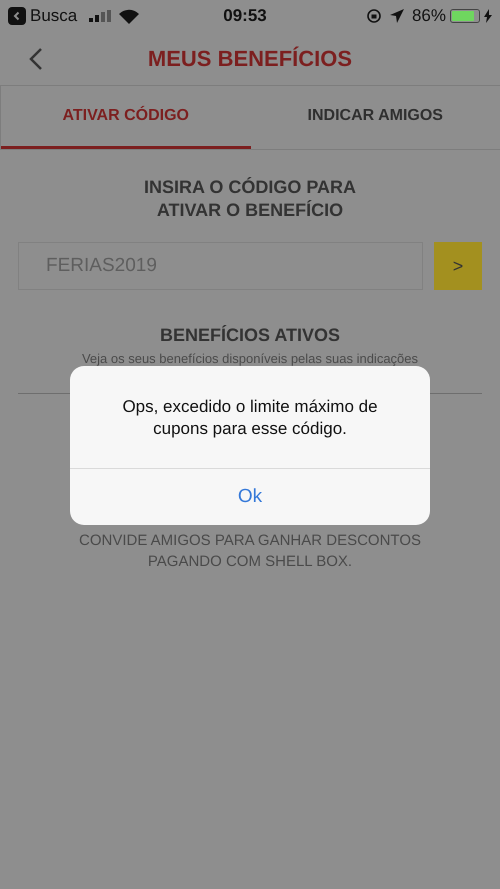 This screenshot has width=500, height=889. What do you see at coordinates (245, 16) in the screenshot?
I see `clock: 09:53` at bounding box center [245, 16].